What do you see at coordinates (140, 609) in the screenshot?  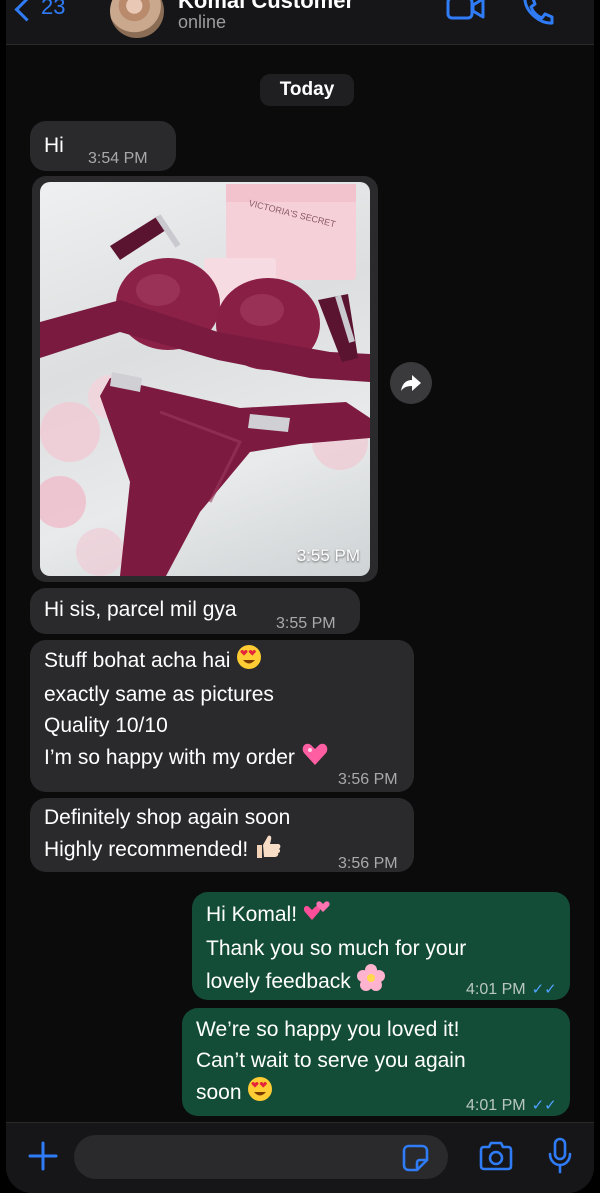 I see `message-text: Hi sis, parcel mil gya` at bounding box center [140, 609].